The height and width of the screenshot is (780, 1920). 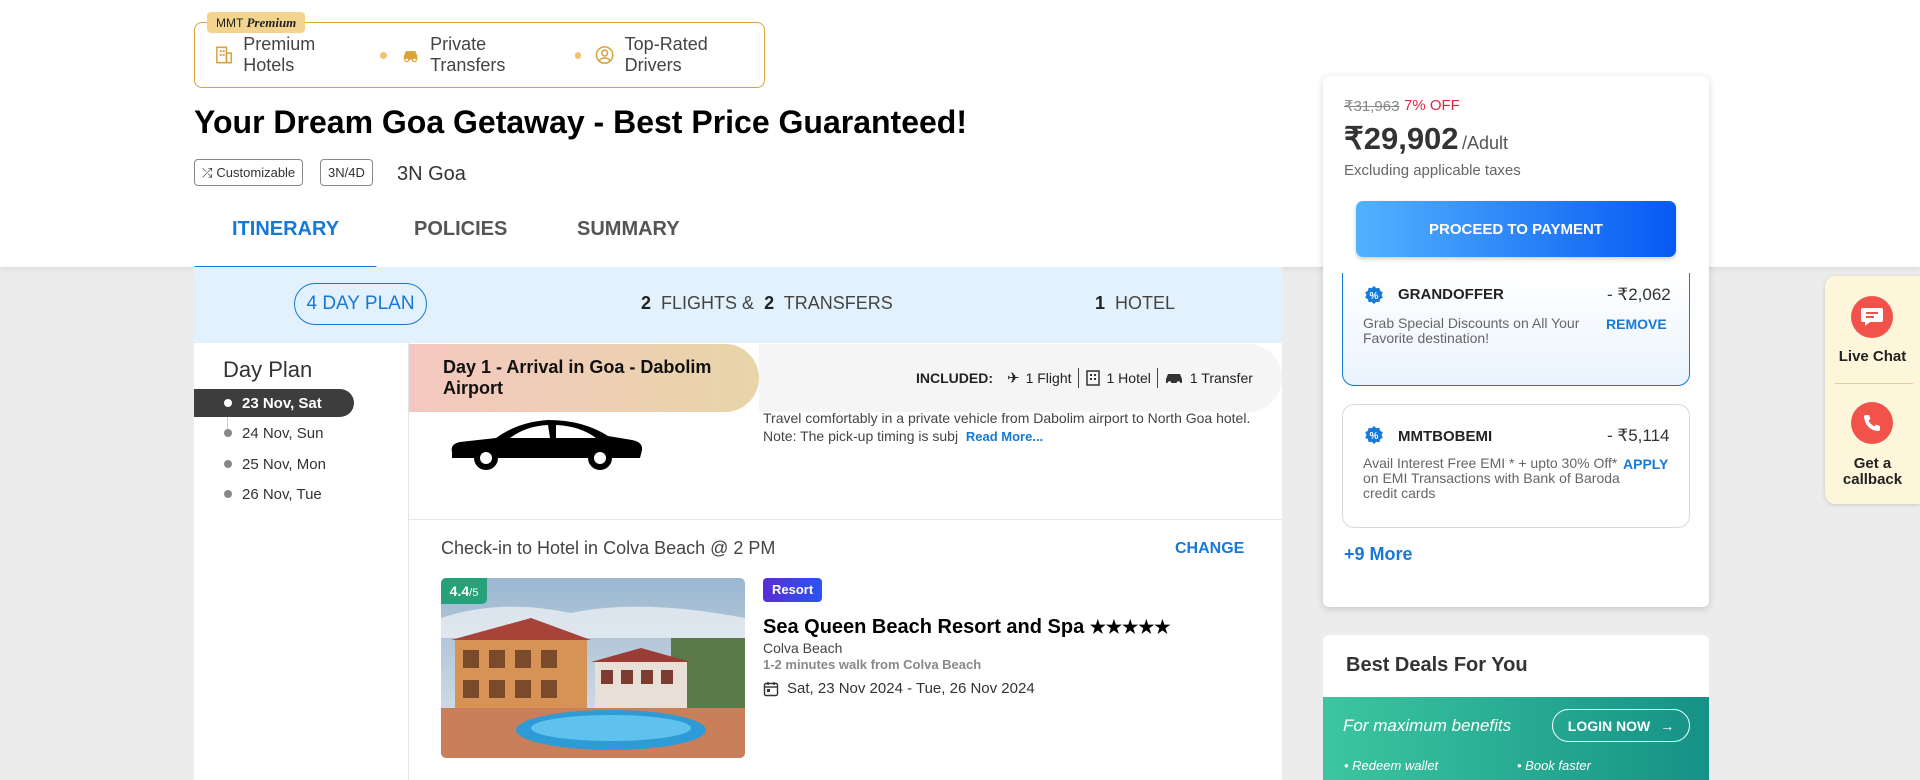 What do you see at coordinates (207, 172) in the screenshot?
I see `shuffle-icon: ⤮` at bounding box center [207, 172].